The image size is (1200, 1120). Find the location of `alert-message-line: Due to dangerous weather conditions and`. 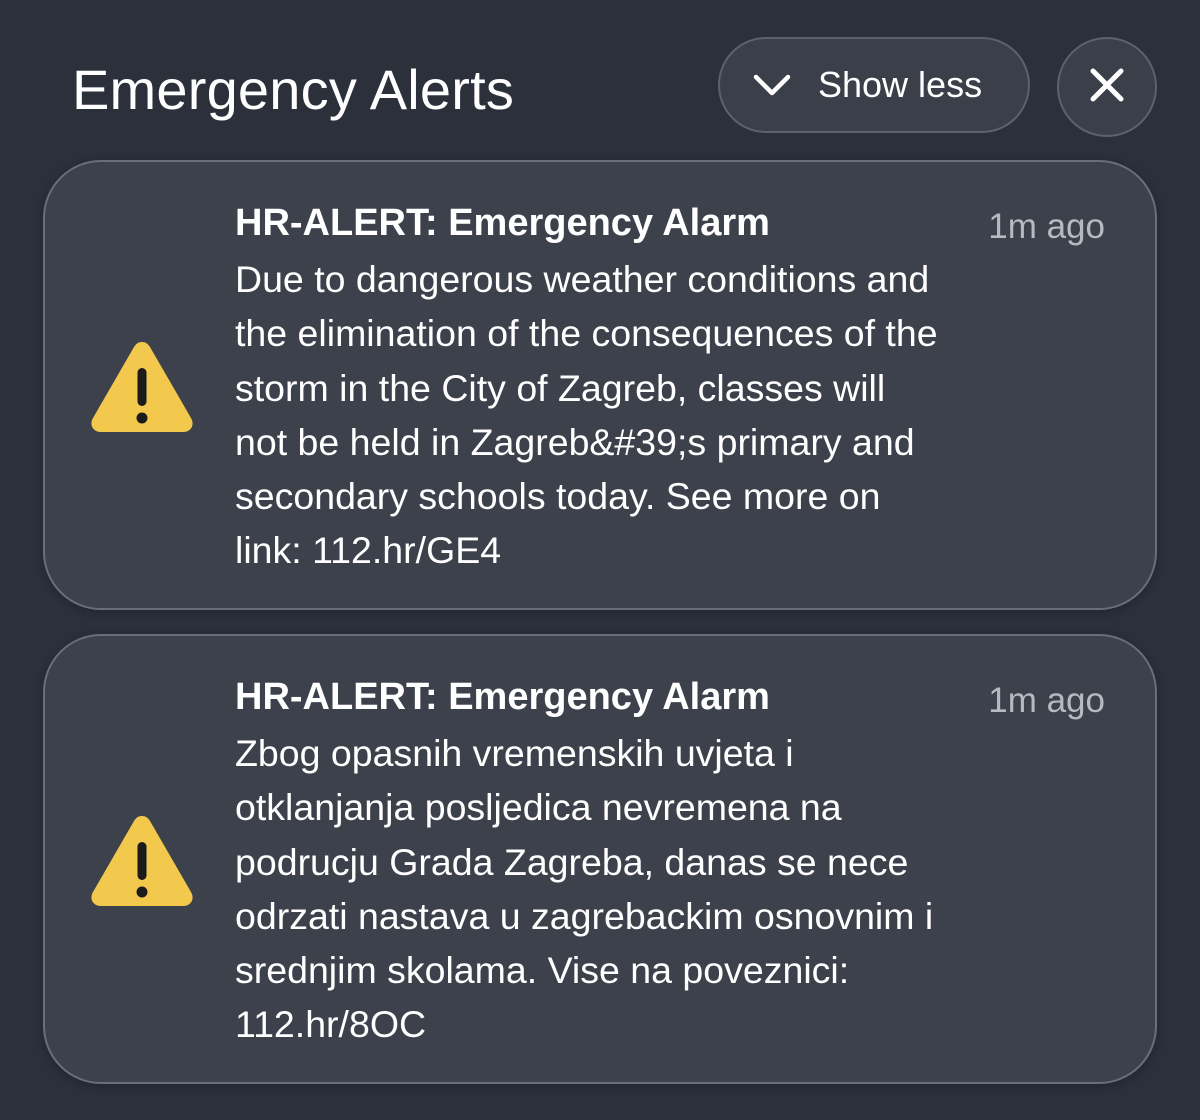

alert-message-line: Due to dangerous weather conditions and is located at coordinates (582, 279).